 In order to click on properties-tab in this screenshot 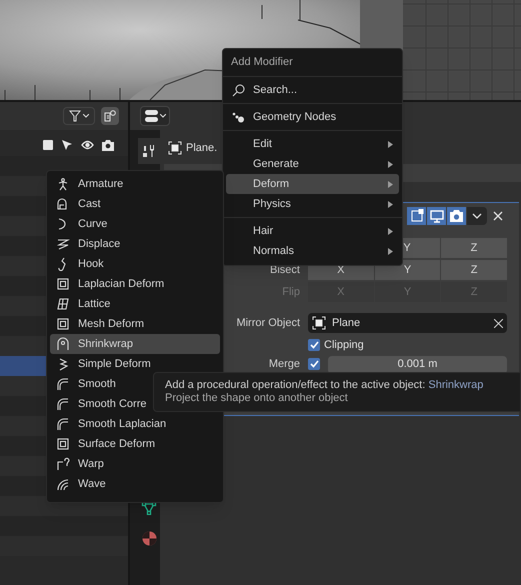, I will do `click(149, 151)`.